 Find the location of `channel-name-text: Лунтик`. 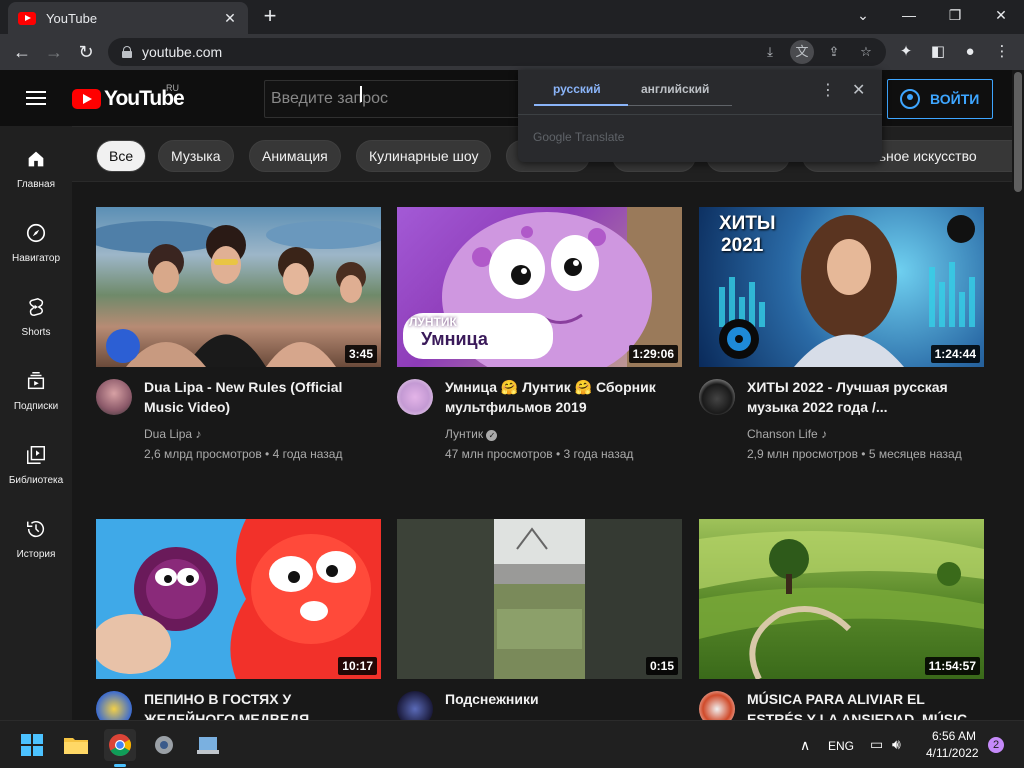

channel-name-text: Лунтик is located at coordinates (464, 434).